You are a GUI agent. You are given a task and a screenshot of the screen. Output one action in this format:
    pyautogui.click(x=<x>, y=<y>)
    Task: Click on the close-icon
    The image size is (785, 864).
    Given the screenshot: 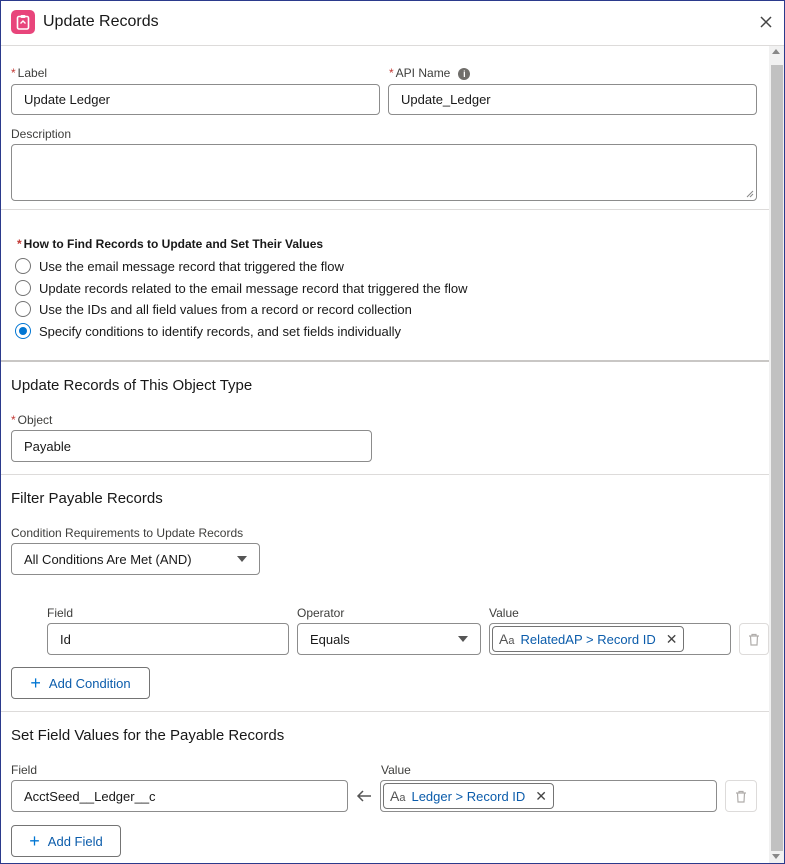 What is the action you would take?
    pyautogui.click(x=766, y=22)
    